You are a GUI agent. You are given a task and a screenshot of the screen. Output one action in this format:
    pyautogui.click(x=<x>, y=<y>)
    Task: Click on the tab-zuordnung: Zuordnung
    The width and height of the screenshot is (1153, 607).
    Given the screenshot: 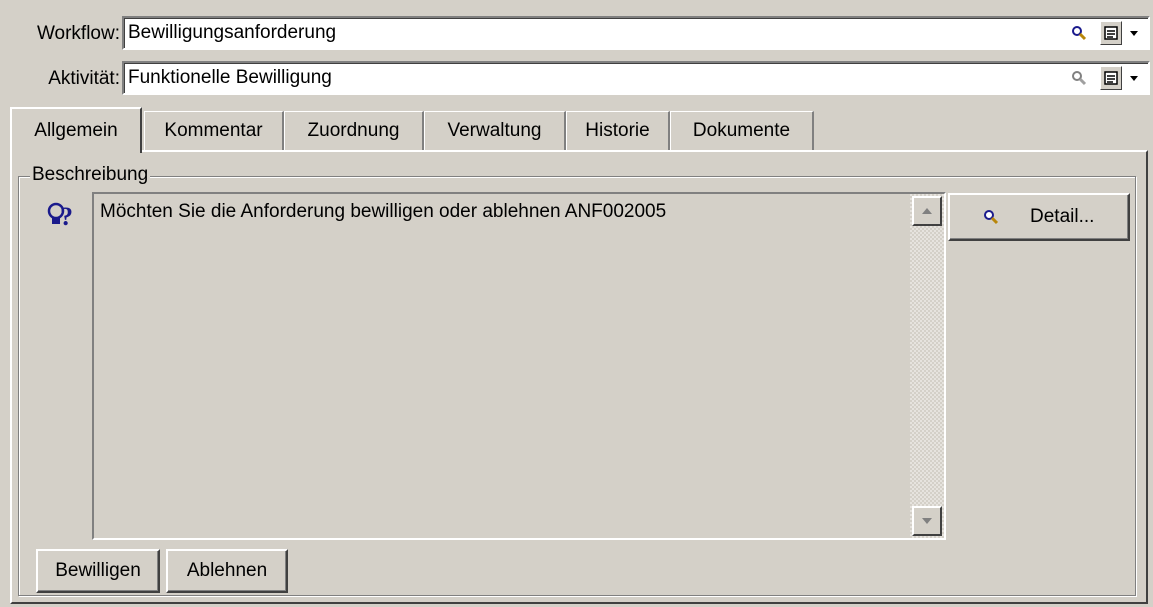 What is the action you would take?
    pyautogui.click(x=354, y=131)
    